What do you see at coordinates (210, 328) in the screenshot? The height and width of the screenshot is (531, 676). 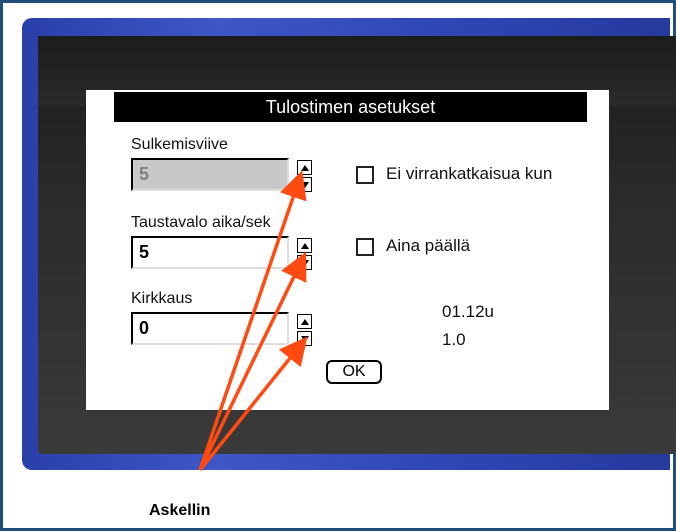 I see `brightness-field: 0` at bounding box center [210, 328].